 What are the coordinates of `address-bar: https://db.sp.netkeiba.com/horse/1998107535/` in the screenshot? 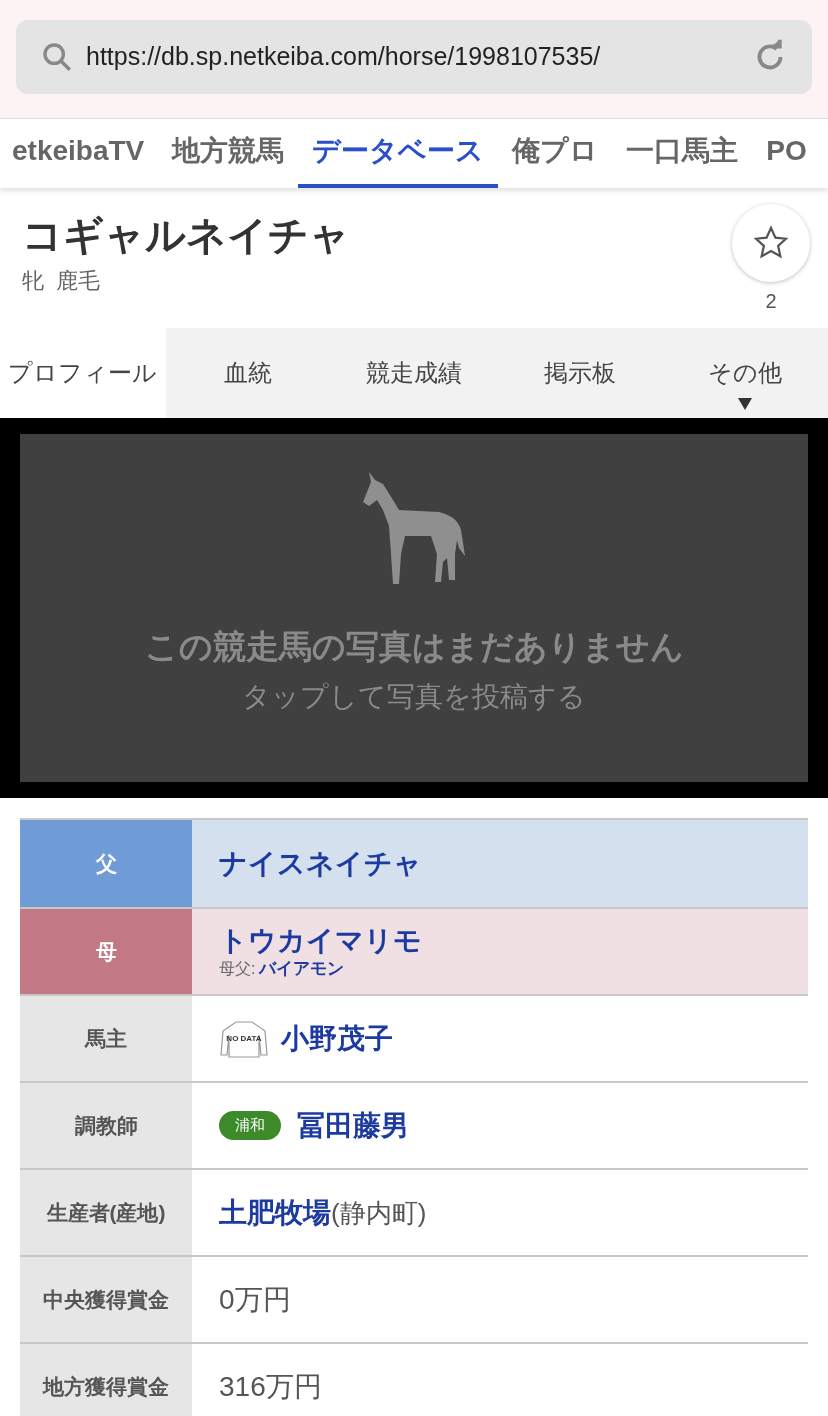 It's located at (414, 57).